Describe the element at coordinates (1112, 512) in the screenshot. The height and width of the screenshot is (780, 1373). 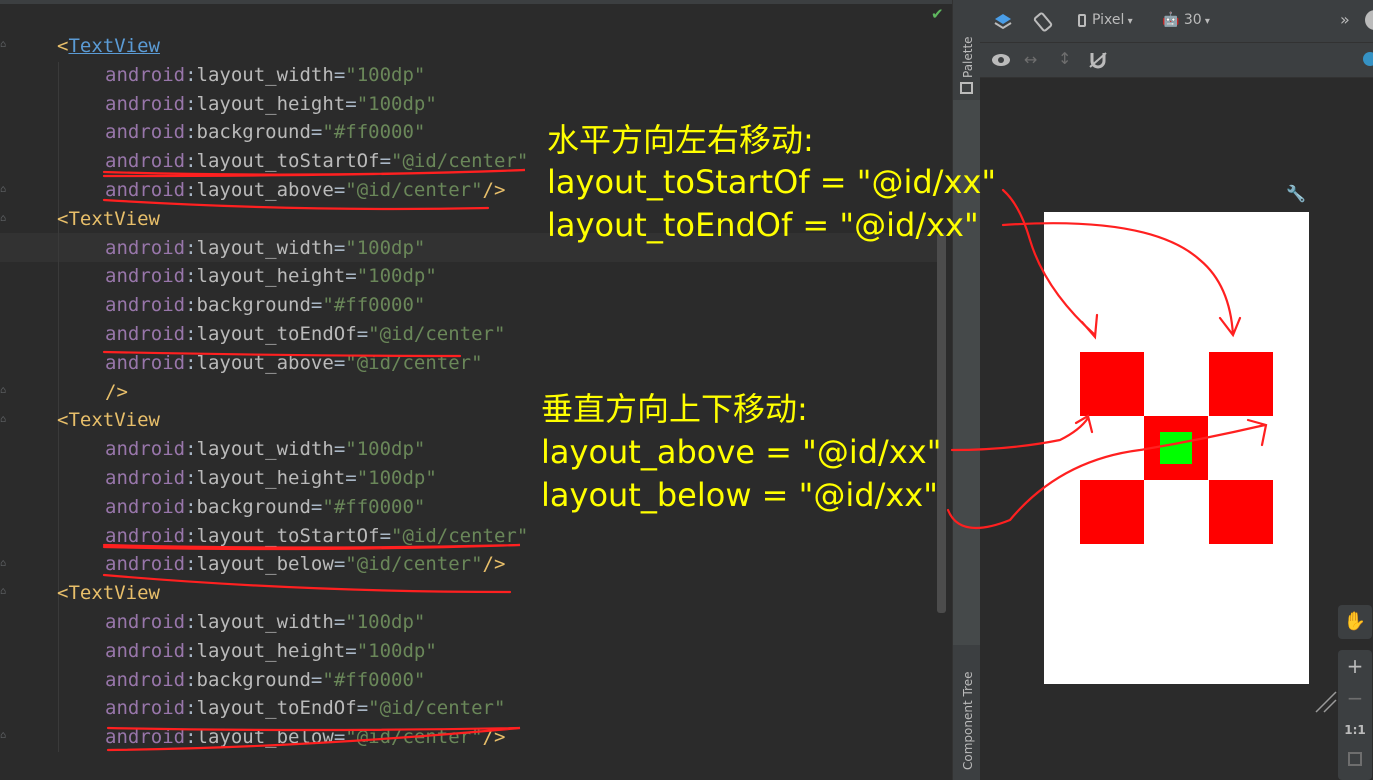
I see `red-box-bottom-left` at that location.